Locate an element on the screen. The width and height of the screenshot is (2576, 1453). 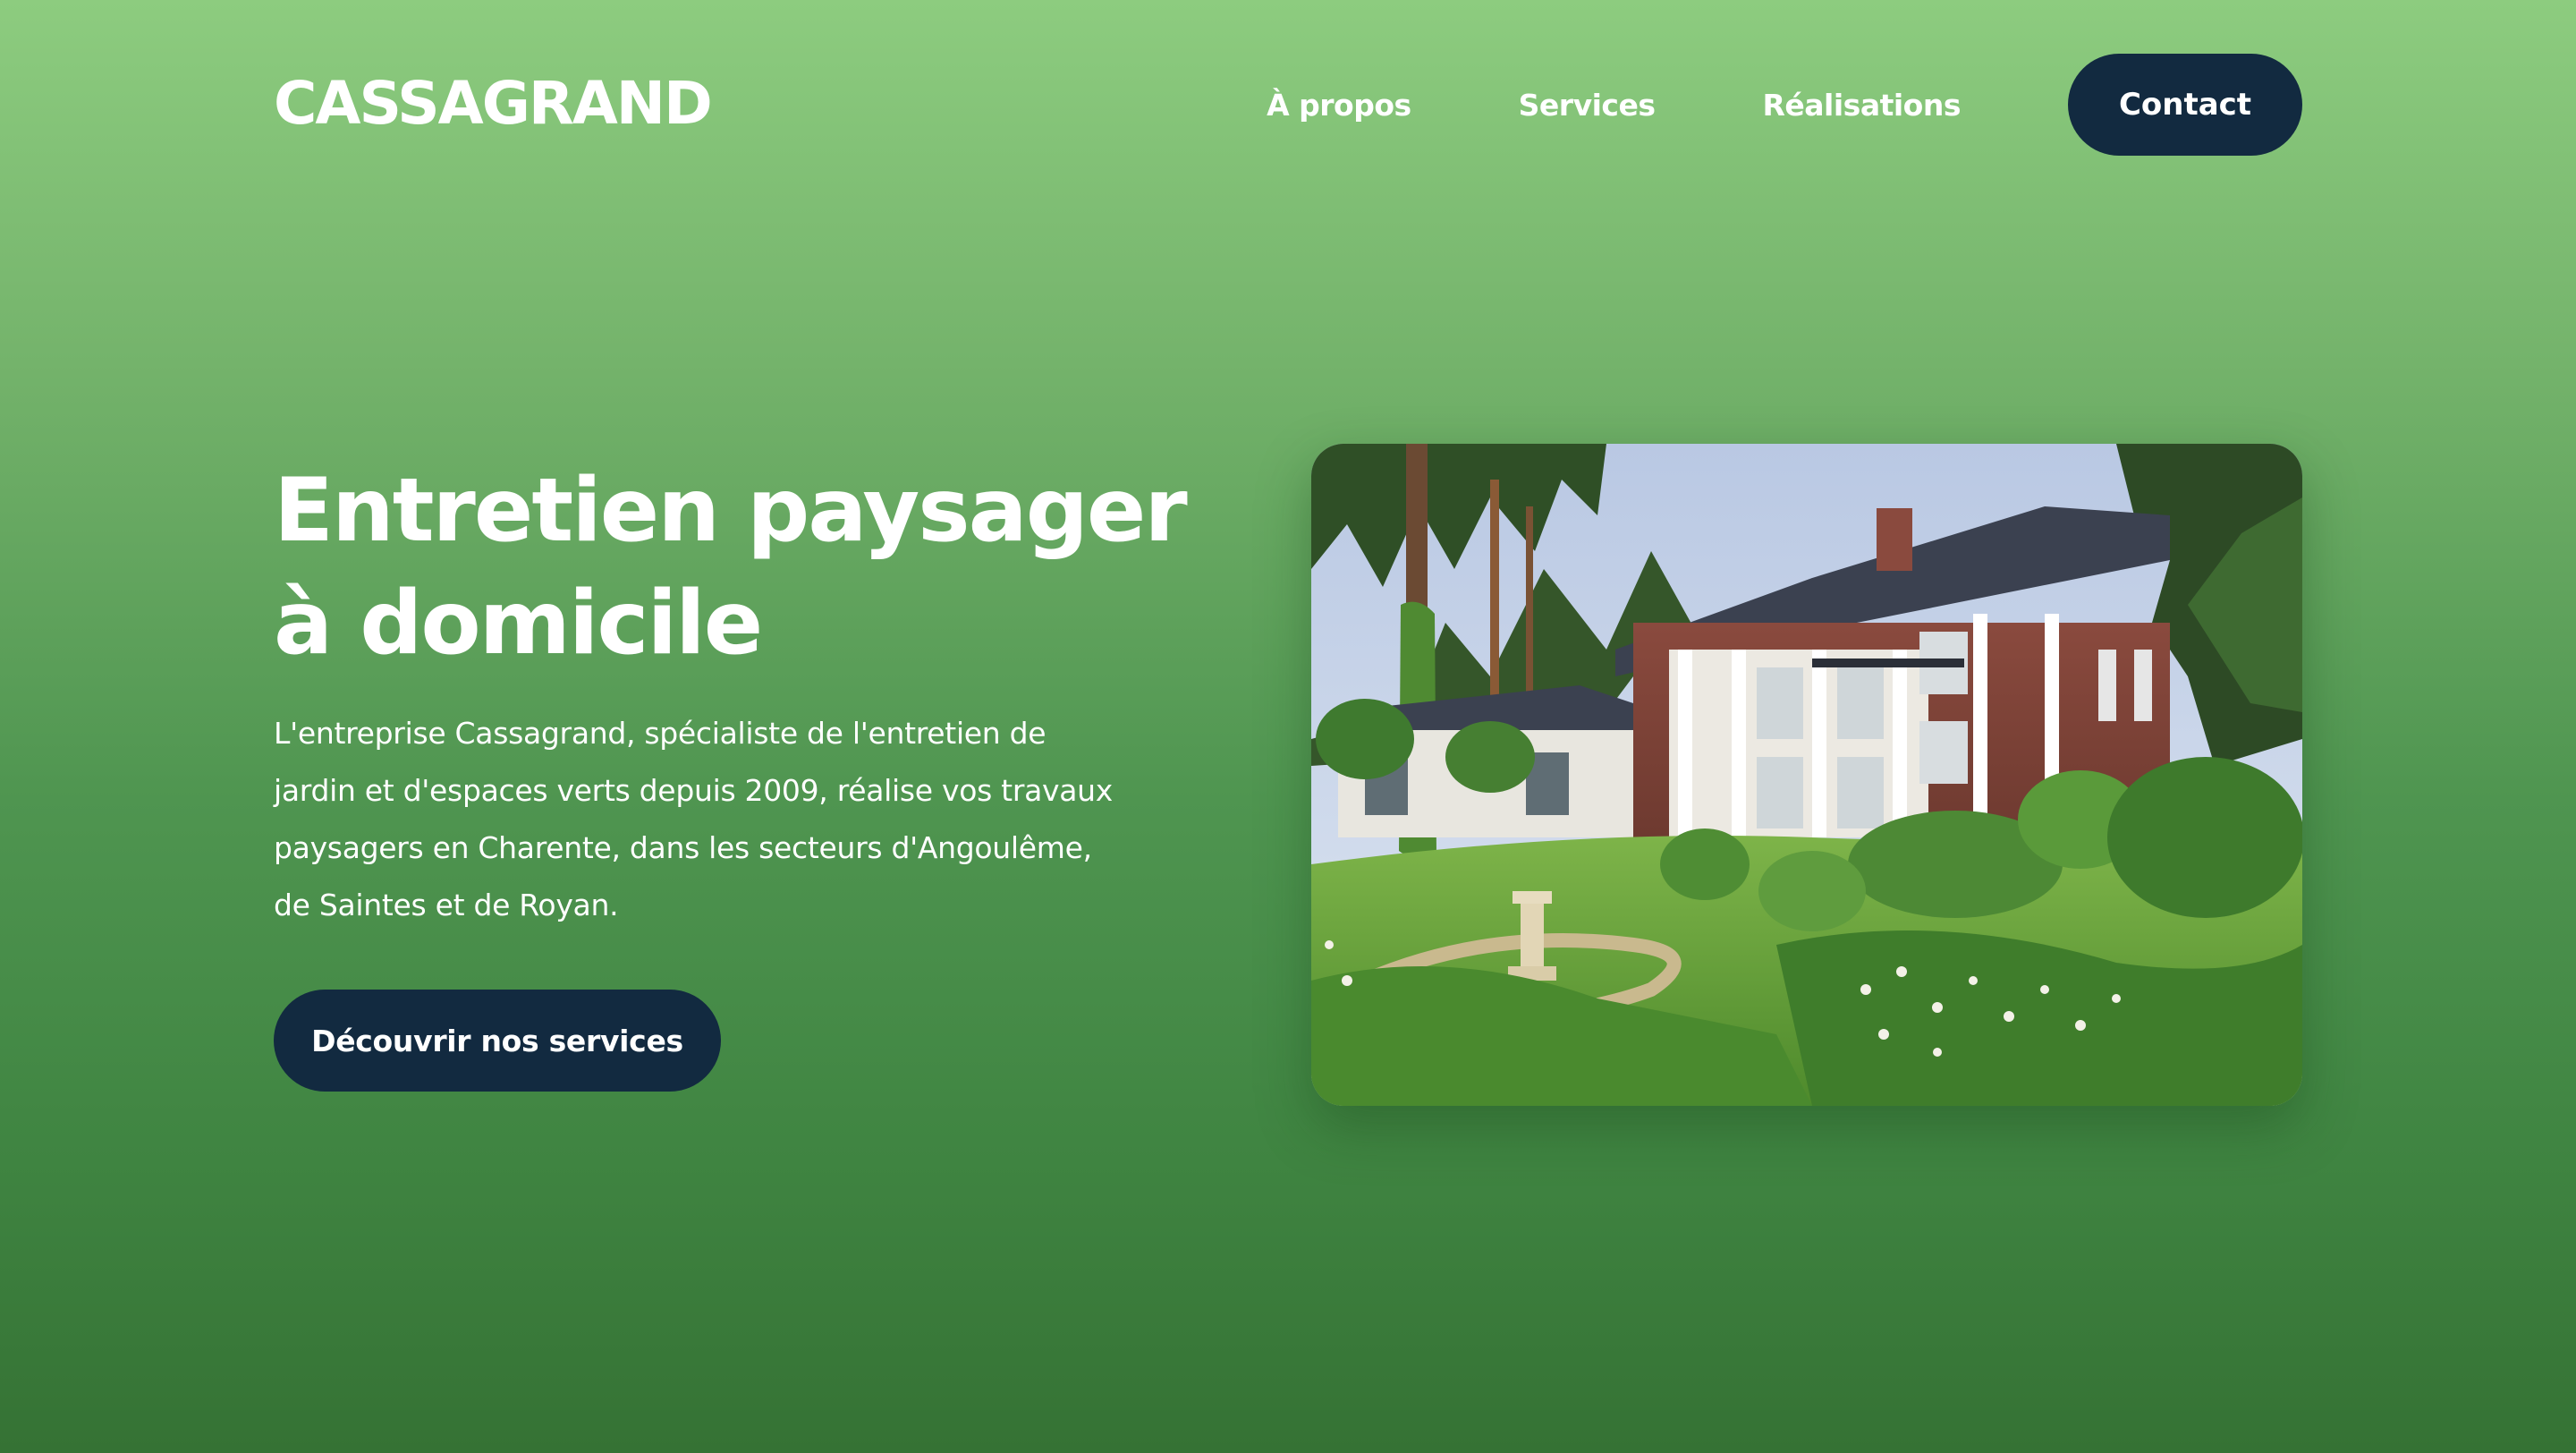
hero-title: Entretien paysager à domicile is located at coordinates (731, 567).